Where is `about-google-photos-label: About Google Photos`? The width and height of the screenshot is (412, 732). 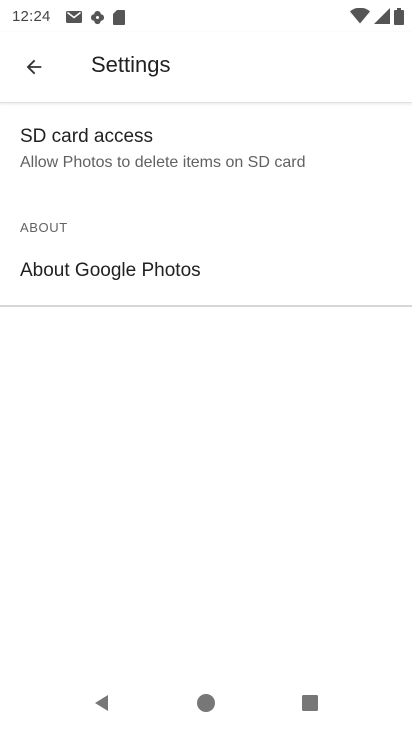
about-google-photos-label: About Google Photos is located at coordinates (110, 270).